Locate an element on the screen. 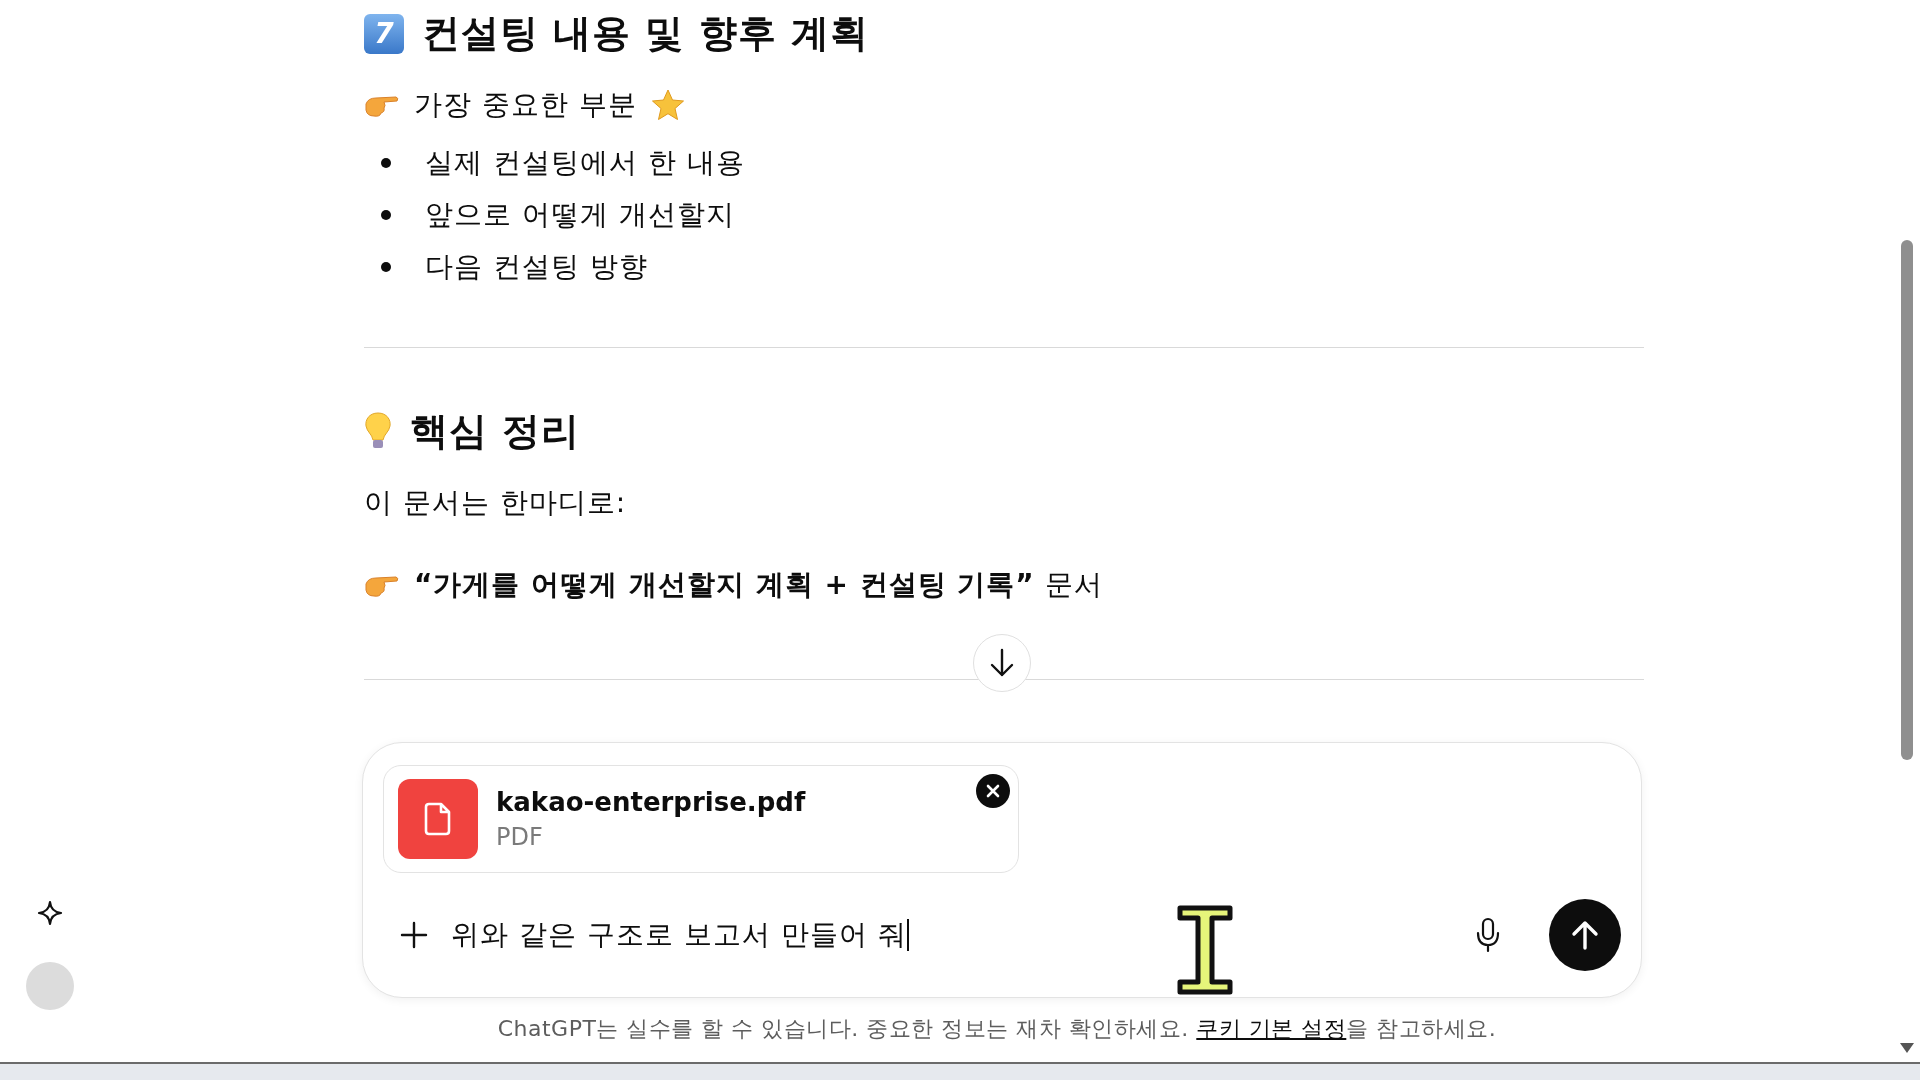 Image resolution: width=1920 pixels, height=1080 pixels. message-input-field: 위와 같은 구조로 보고서 만들어 줘 is located at coordinates (952, 935).